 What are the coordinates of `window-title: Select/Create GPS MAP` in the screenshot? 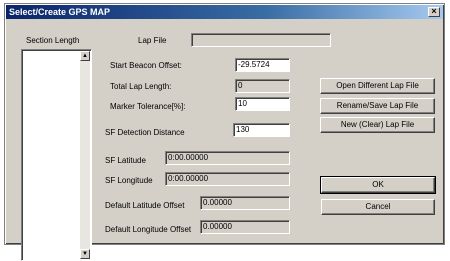 It's located at (60, 12).